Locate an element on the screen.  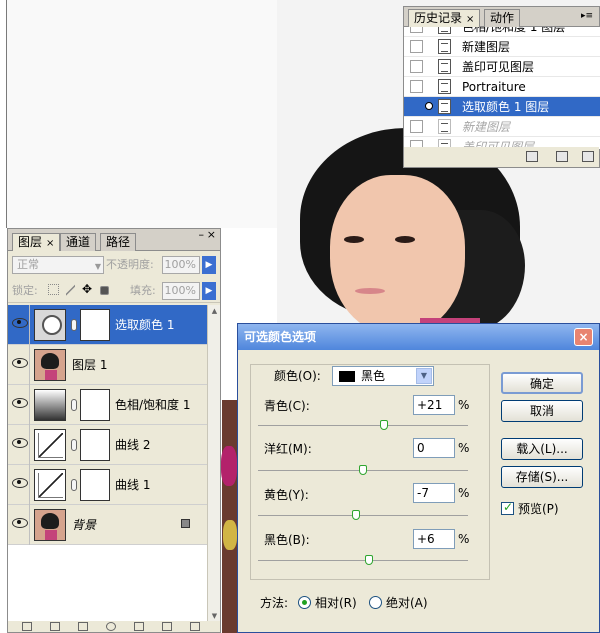
magenta-slider-thumb is located at coordinates (363, 470).